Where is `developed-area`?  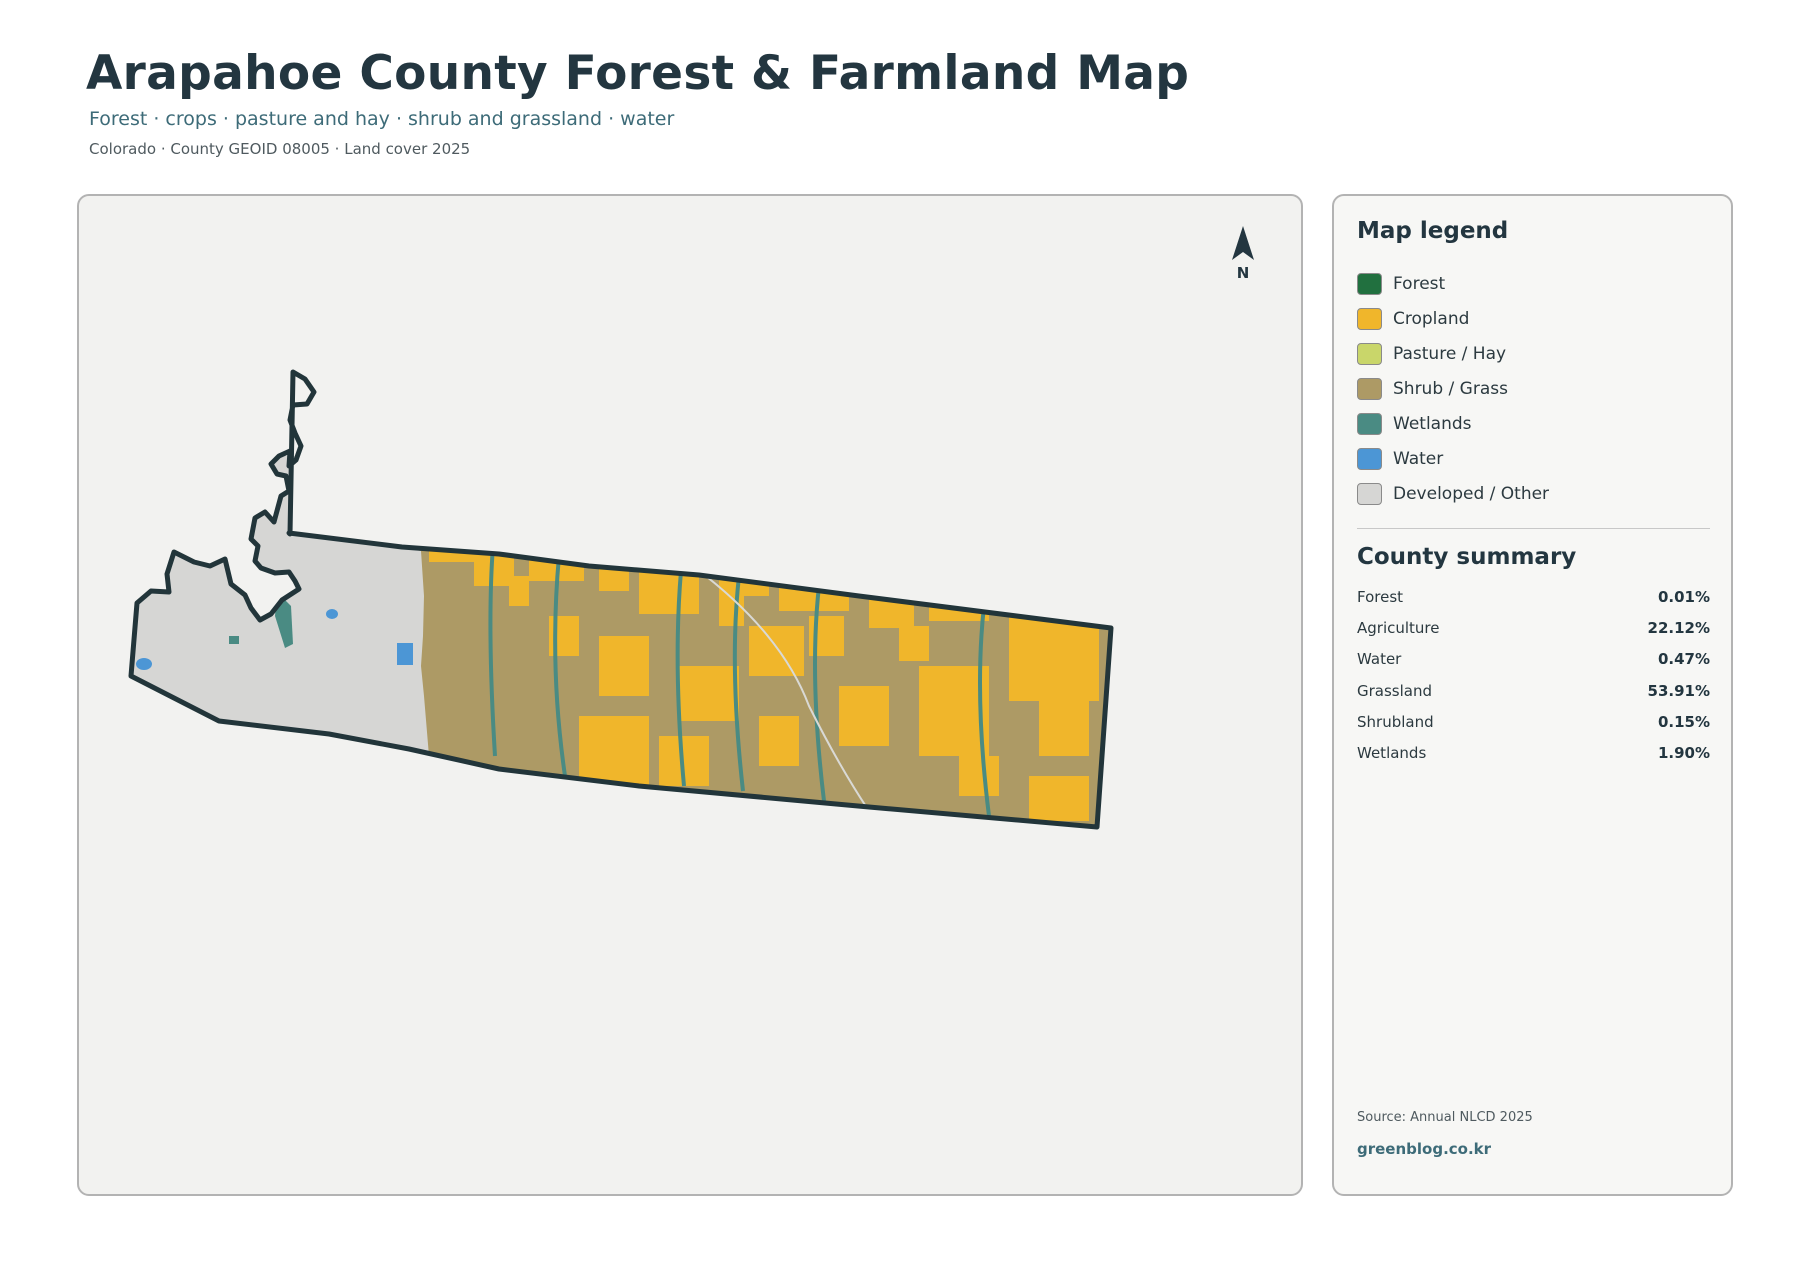 developed-area is located at coordinates (280, 606).